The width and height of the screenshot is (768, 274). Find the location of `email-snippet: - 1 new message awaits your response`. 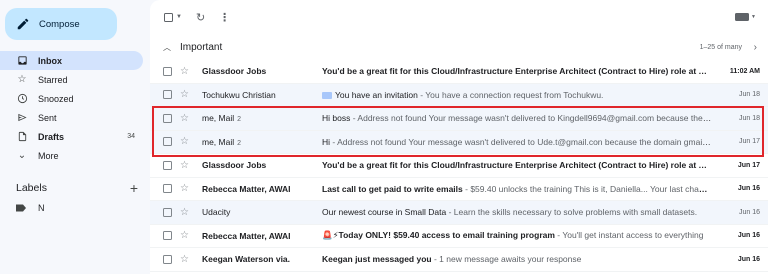

email-snippet: - 1 new message awaits your response is located at coordinates (506, 259).